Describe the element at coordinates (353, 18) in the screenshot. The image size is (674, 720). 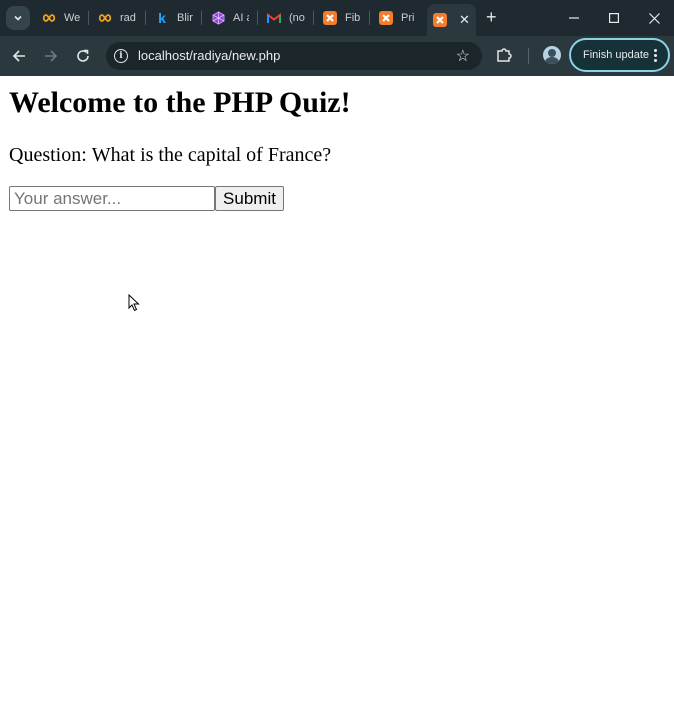
I see `tab-title: Fib` at that location.